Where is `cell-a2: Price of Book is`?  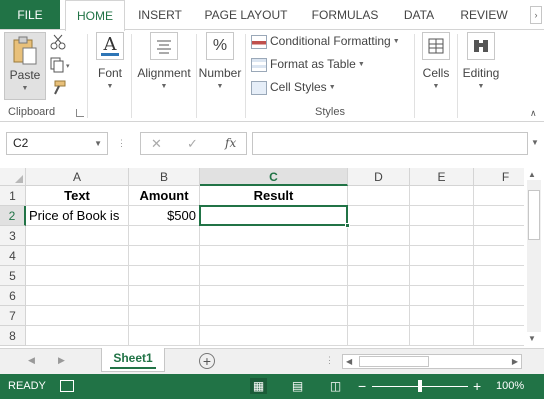 cell-a2: Price of Book is is located at coordinates (77, 216).